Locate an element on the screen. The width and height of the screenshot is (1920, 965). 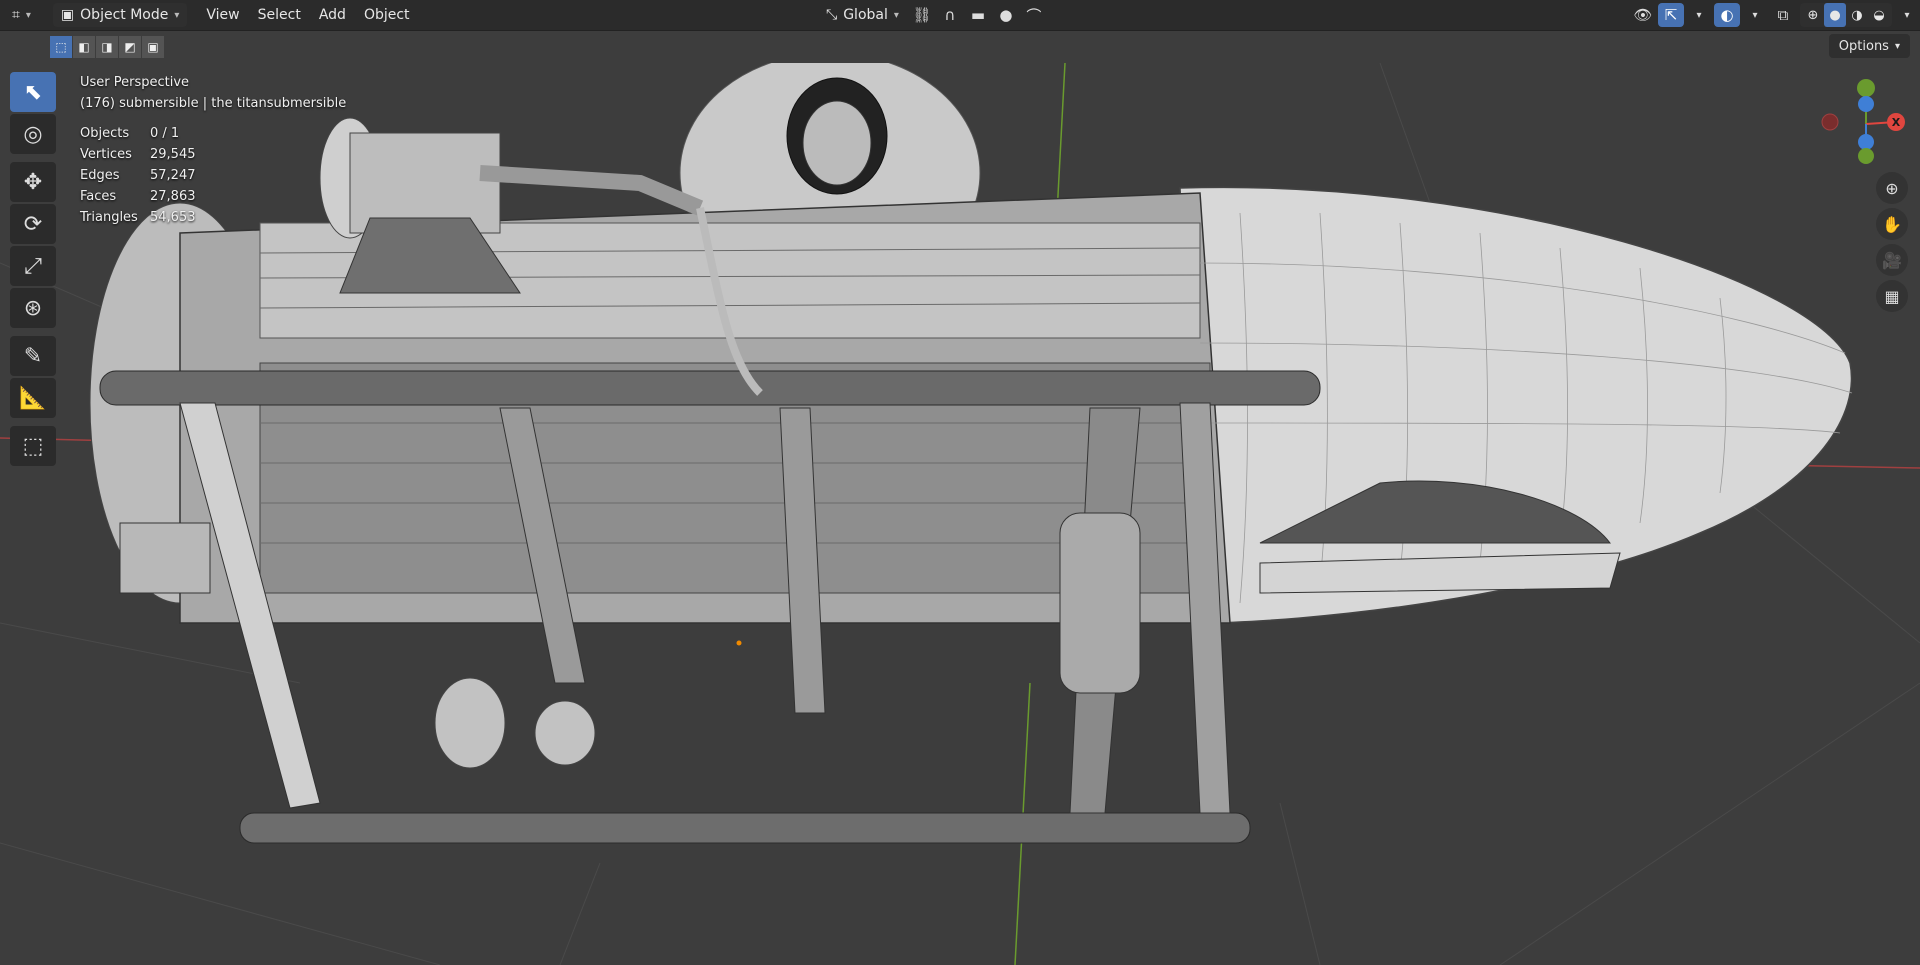
orientation-icon: ⤡ is located at coordinates (832, 15).